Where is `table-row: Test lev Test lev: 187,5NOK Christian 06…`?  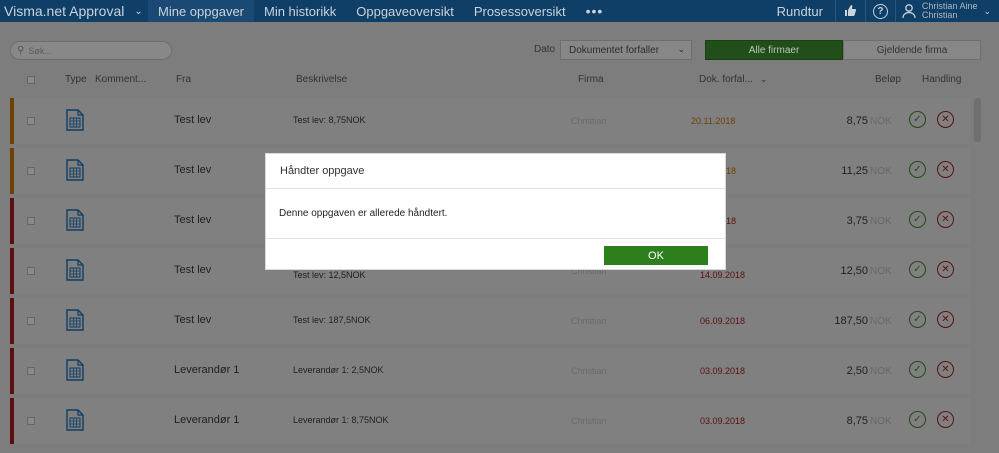
table-row: Test lev Test lev: 187,5NOK Christian 06… is located at coordinates (490, 321).